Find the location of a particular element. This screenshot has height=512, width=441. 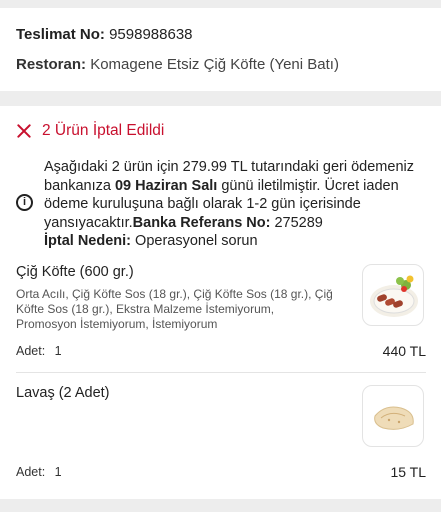

delivery-number-label: Teslimat No: is located at coordinates (60, 34).